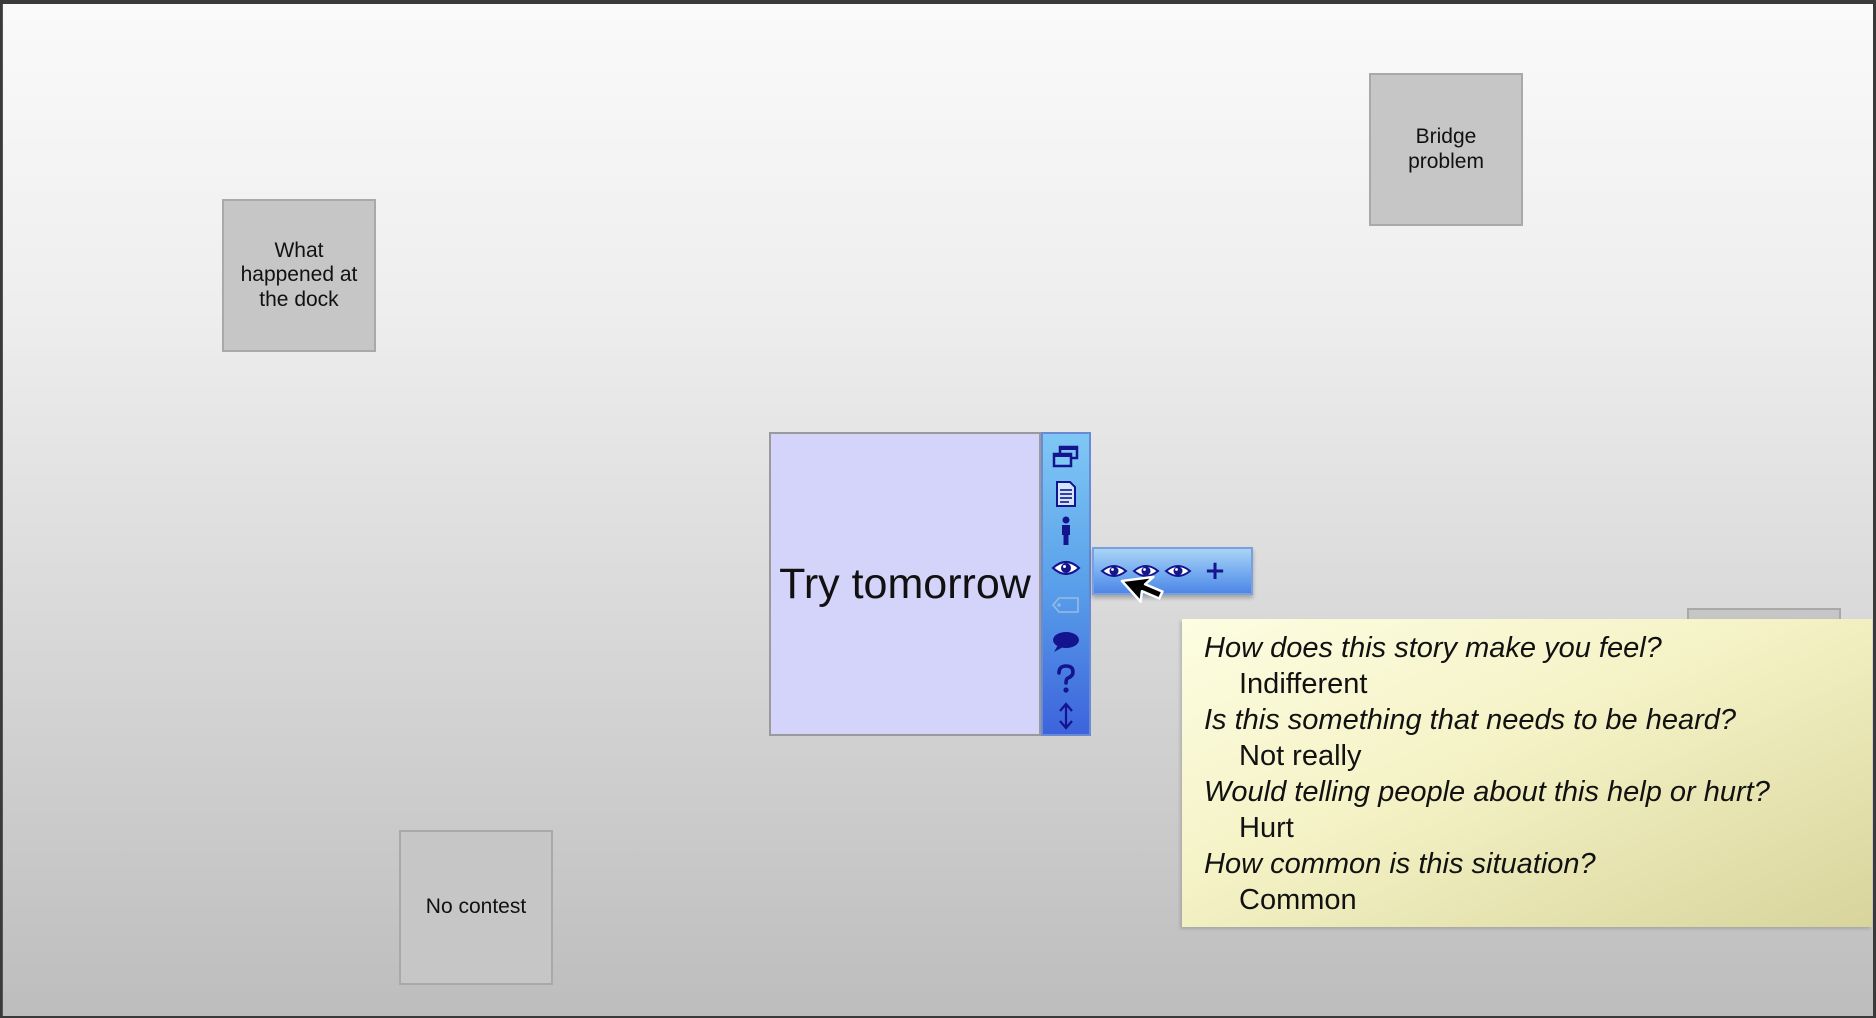  I want to click on note-title: Bridge problem, so click(1446, 149).